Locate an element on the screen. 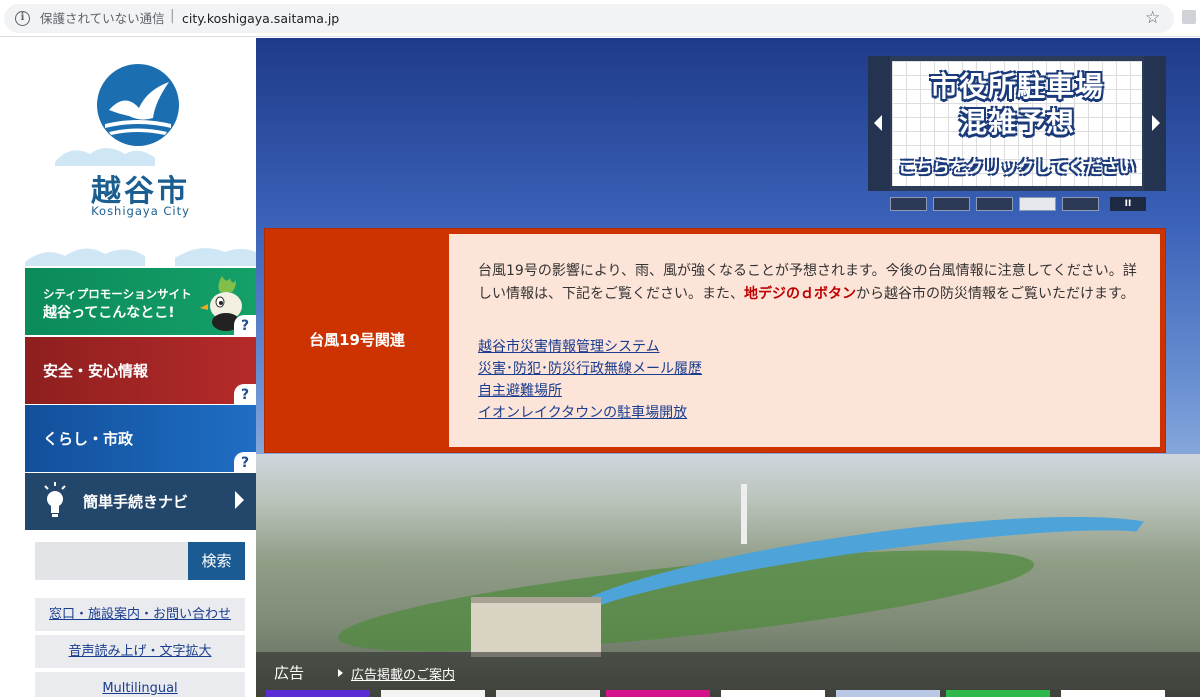  slide-title-2: 混雑予想 is located at coordinates (1016, 122).